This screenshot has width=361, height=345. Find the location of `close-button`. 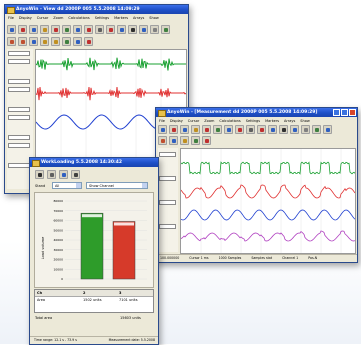

close-button is located at coordinates (352, 112).